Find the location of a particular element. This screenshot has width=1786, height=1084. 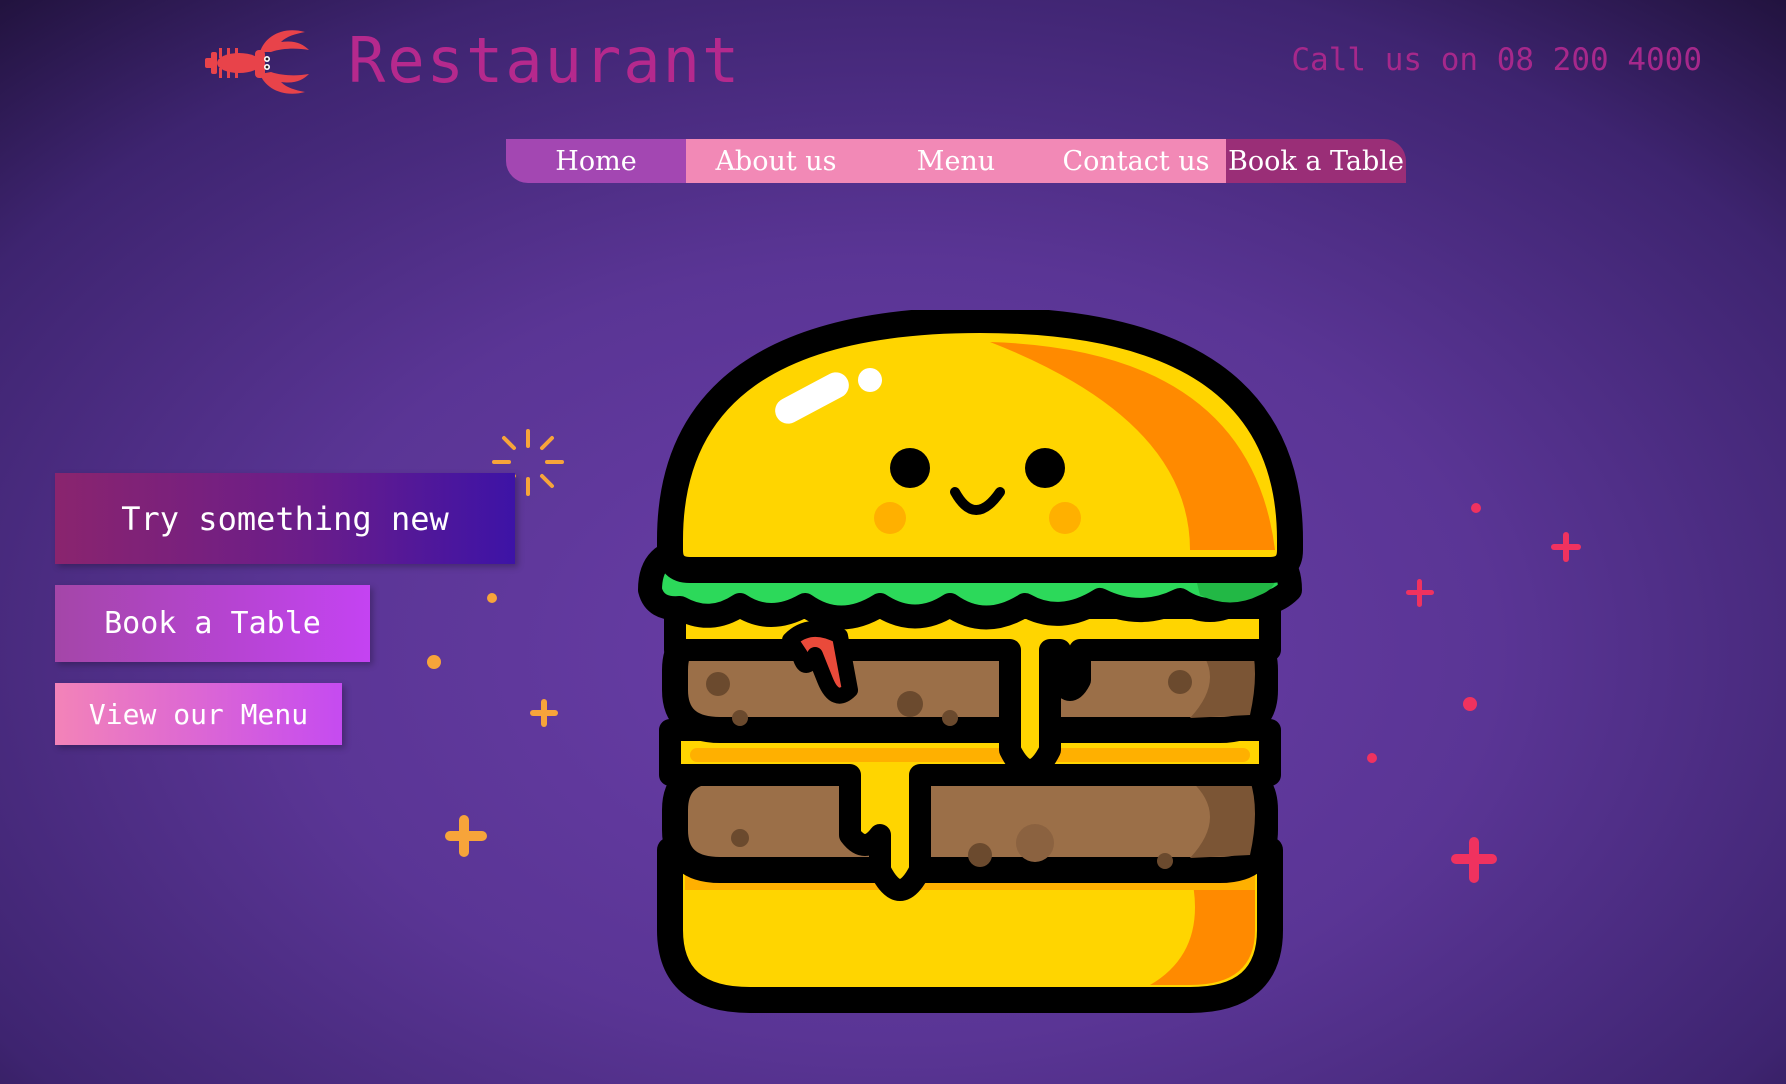

nav-item-menu: Menu is located at coordinates (956, 161).